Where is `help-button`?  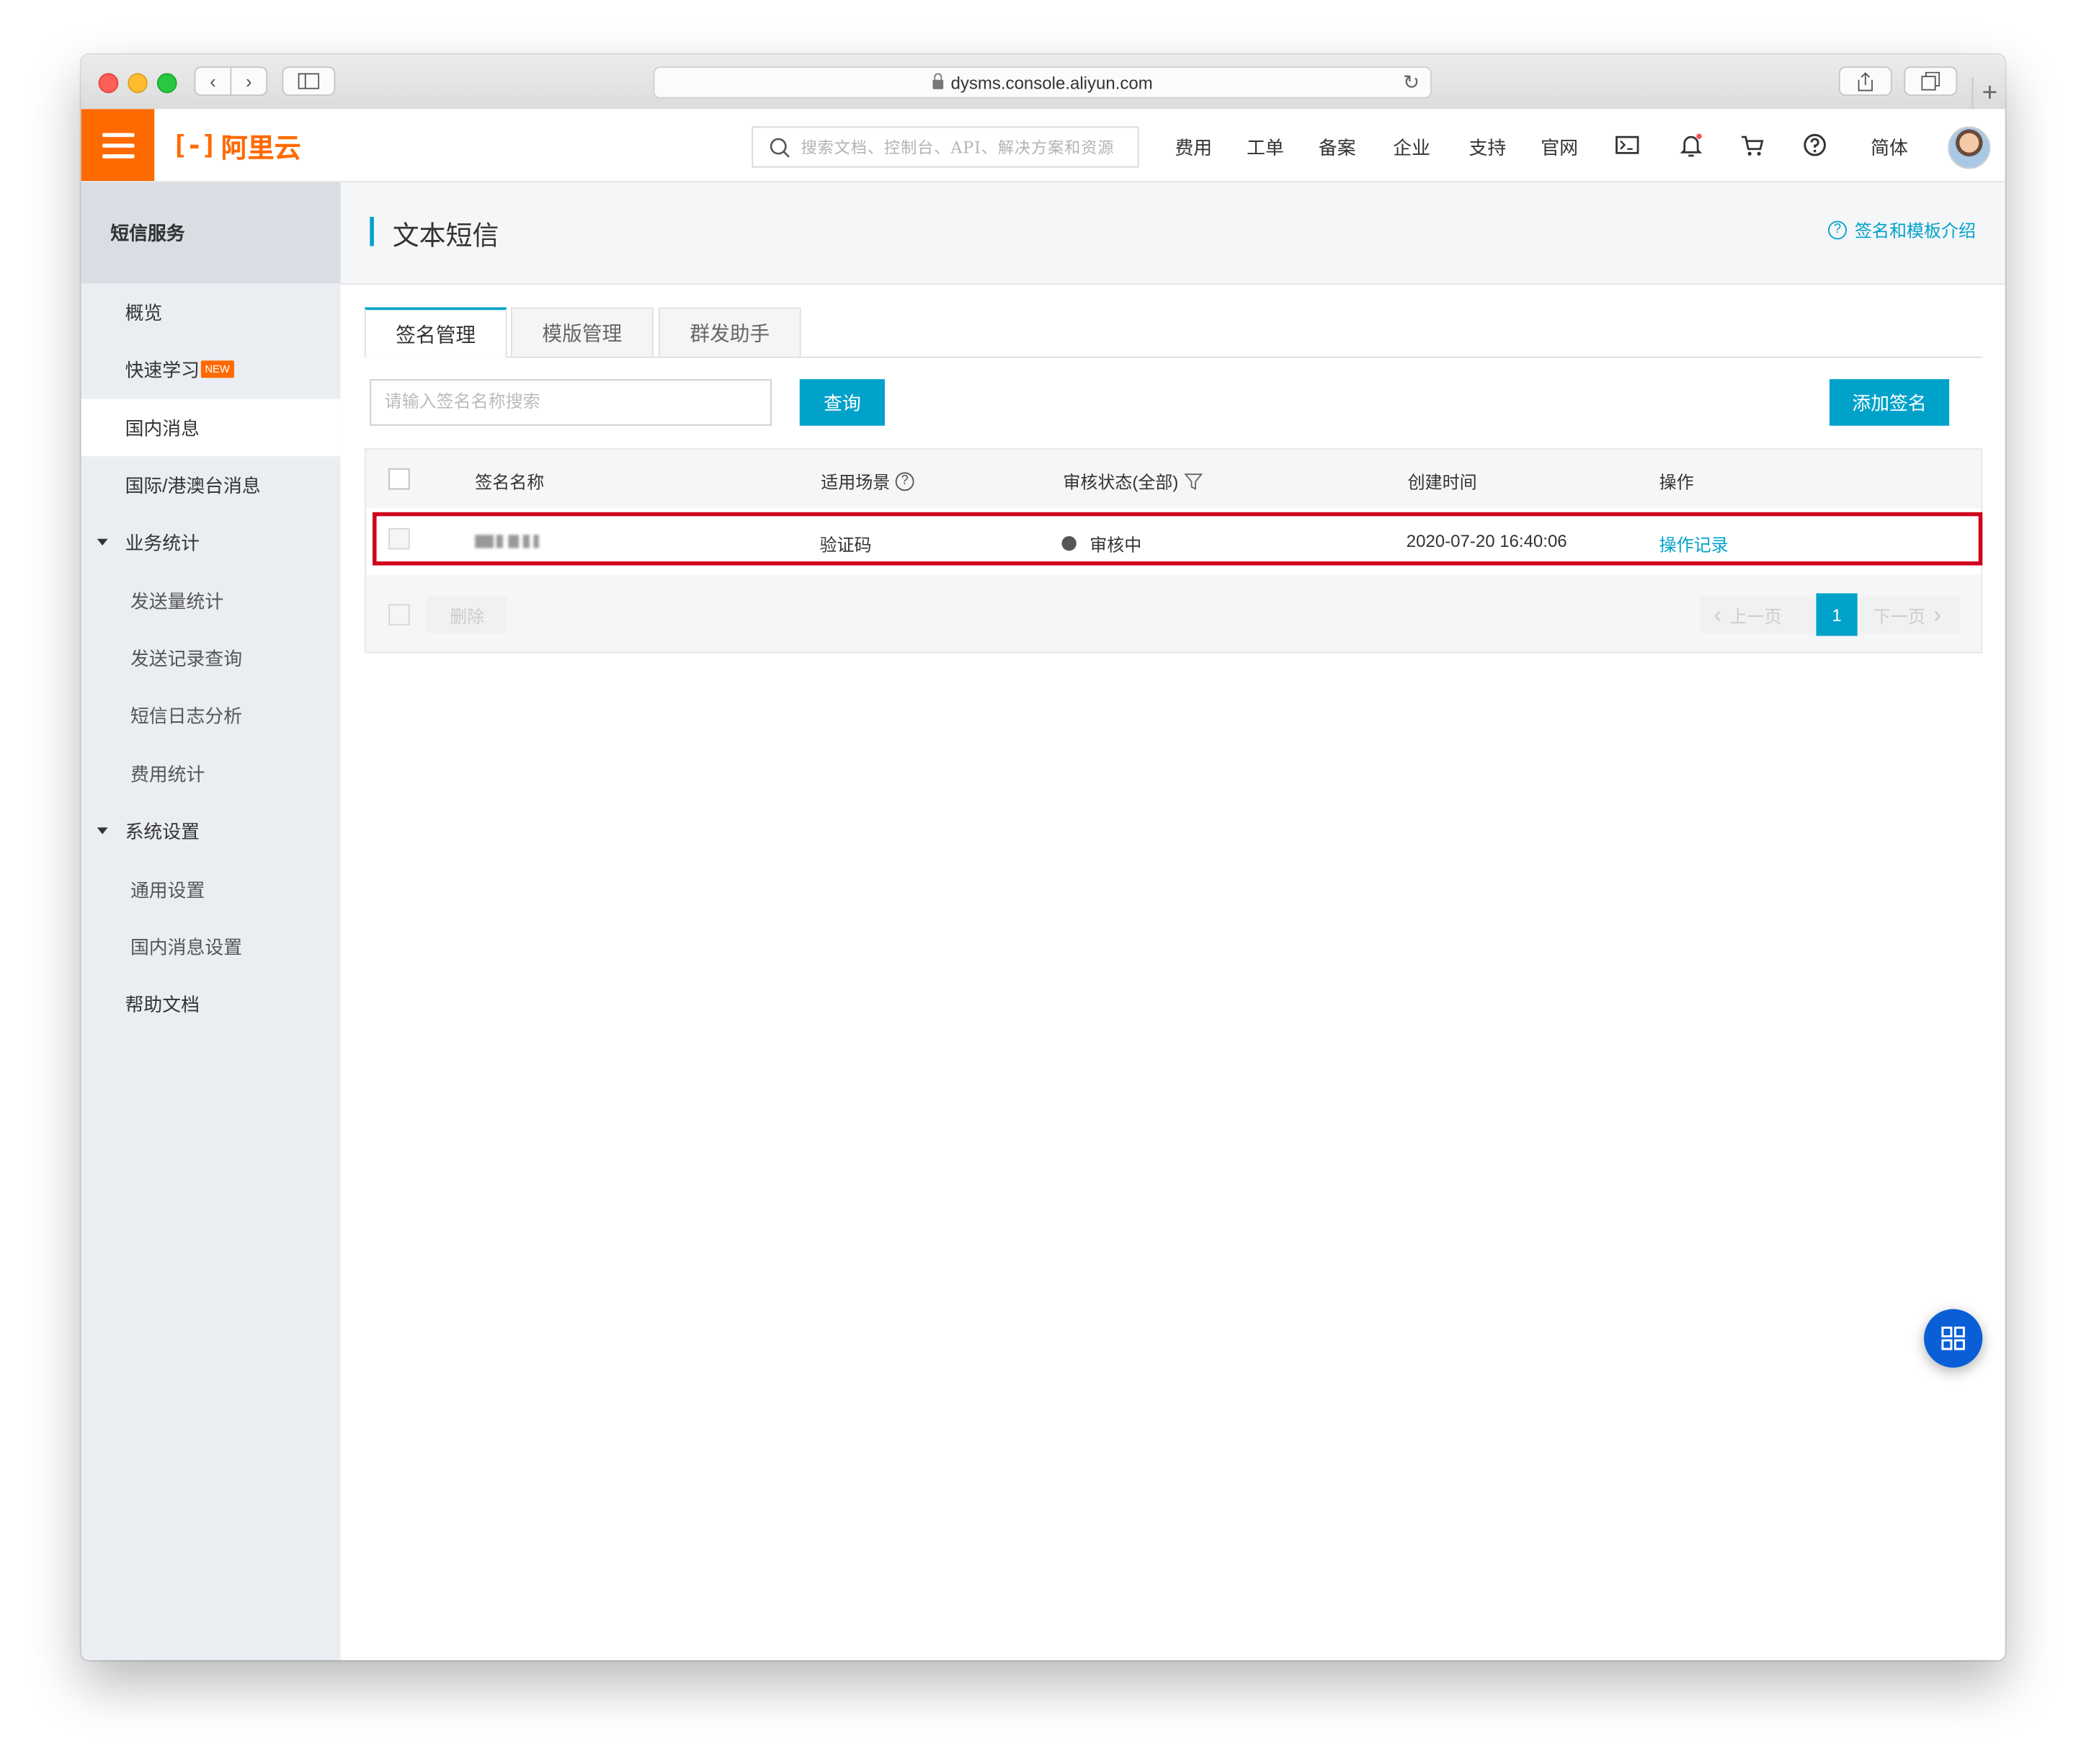
help-button is located at coordinates (1815, 145).